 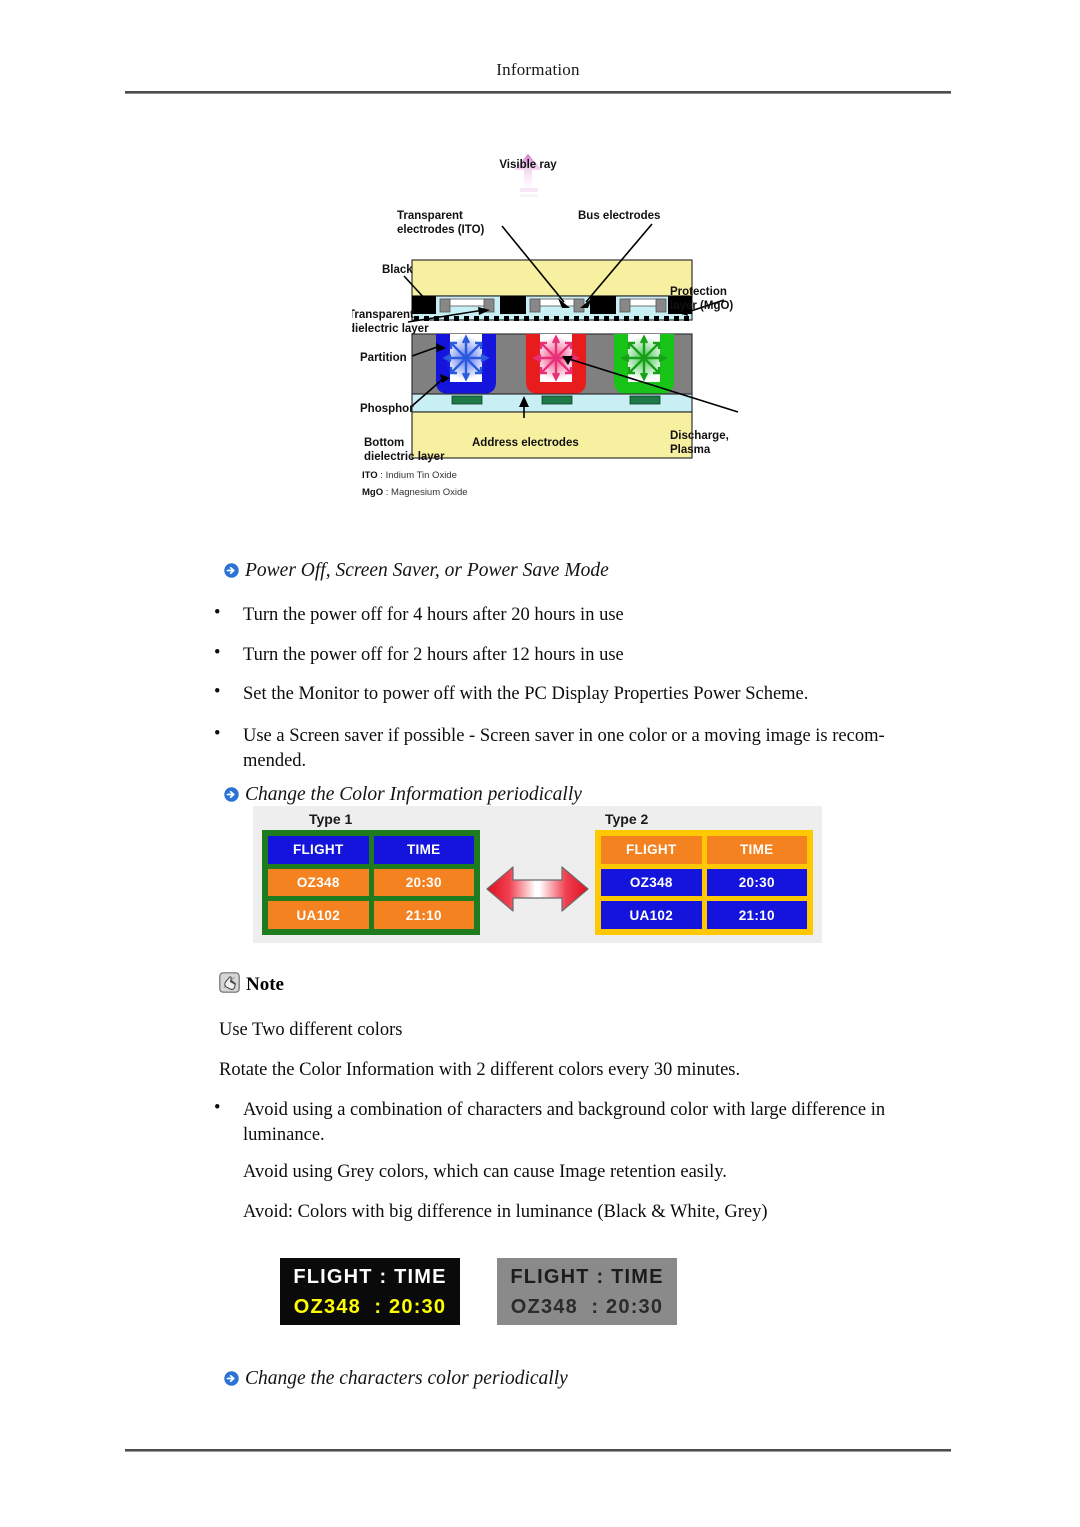 What do you see at coordinates (430, 216) in the screenshot?
I see `label-transparent-electrodes: Transparent` at bounding box center [430, 216].